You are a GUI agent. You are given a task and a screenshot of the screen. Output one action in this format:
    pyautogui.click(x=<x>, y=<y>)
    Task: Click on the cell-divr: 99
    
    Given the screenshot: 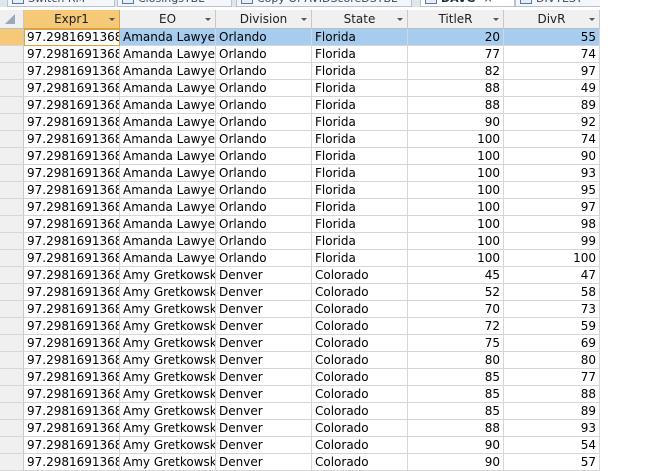 What is the action you would take?
    pyautogui.click(x=552, y=241)
    